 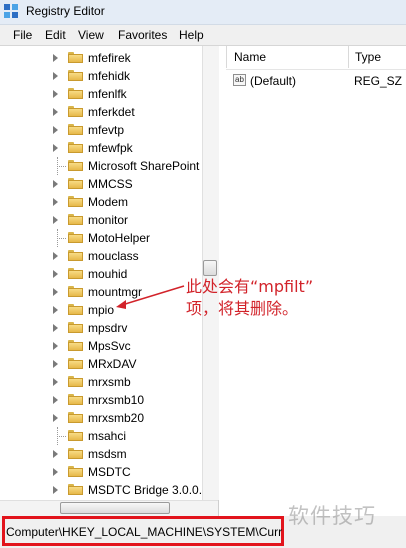 I want to click on tree-item: mrxsmb10, so click(x=103, y=400).